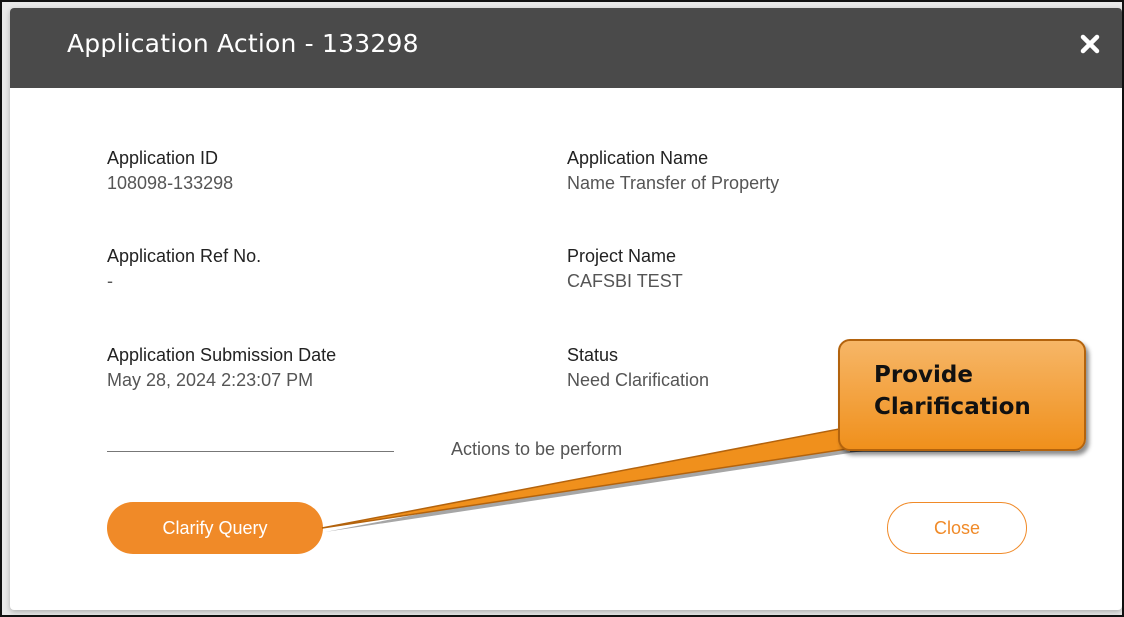 The height and width of the screenshot is (617, 1124). What do you see at coordinates (593, 355) in the screenshot?
I see `status-label: Status` at bounding box center [593, 355].